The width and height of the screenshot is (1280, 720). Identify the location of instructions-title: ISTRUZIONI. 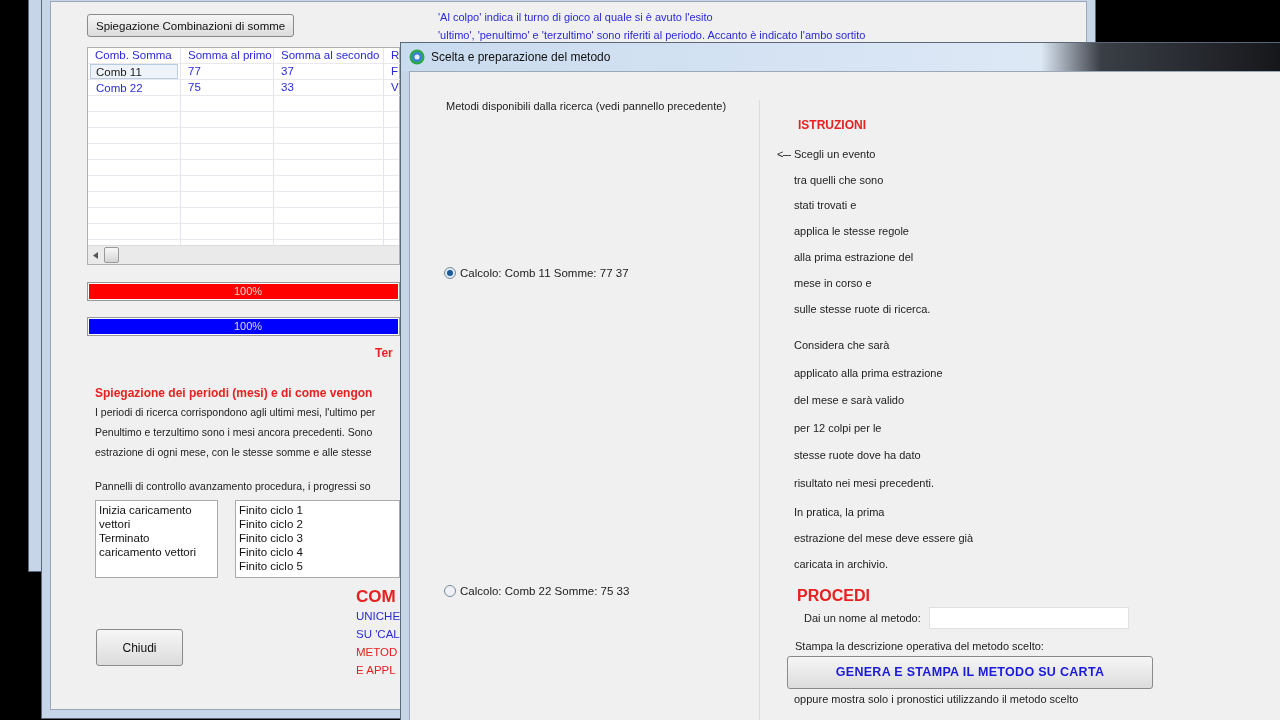
(832, 125).